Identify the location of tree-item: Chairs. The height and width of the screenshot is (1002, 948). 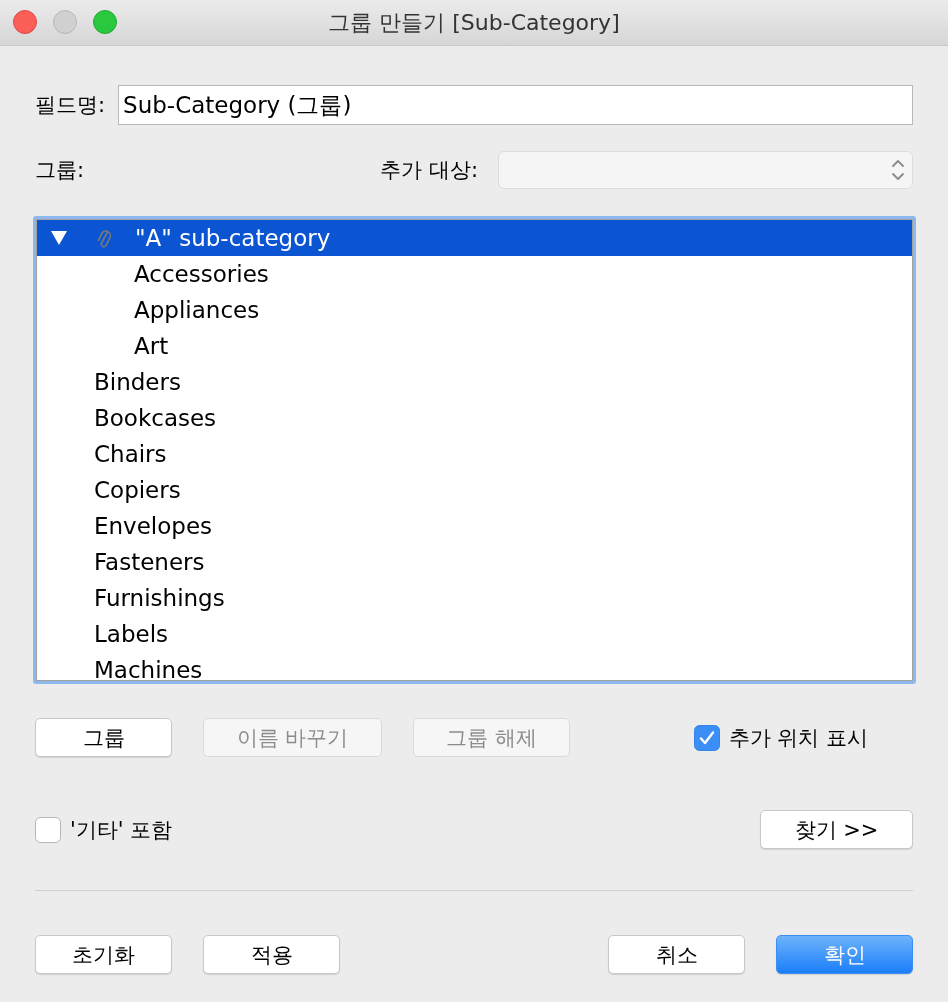
(474, 454).